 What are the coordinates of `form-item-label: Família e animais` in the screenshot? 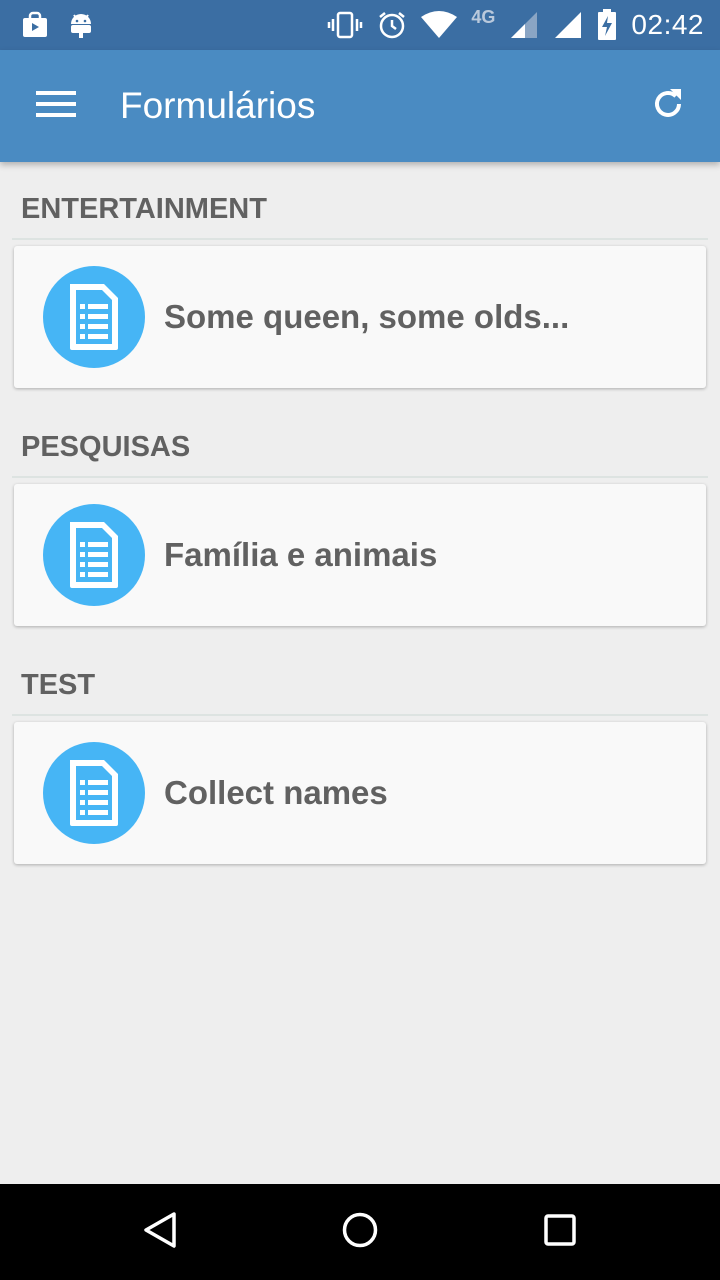 It's located at (301, 554).